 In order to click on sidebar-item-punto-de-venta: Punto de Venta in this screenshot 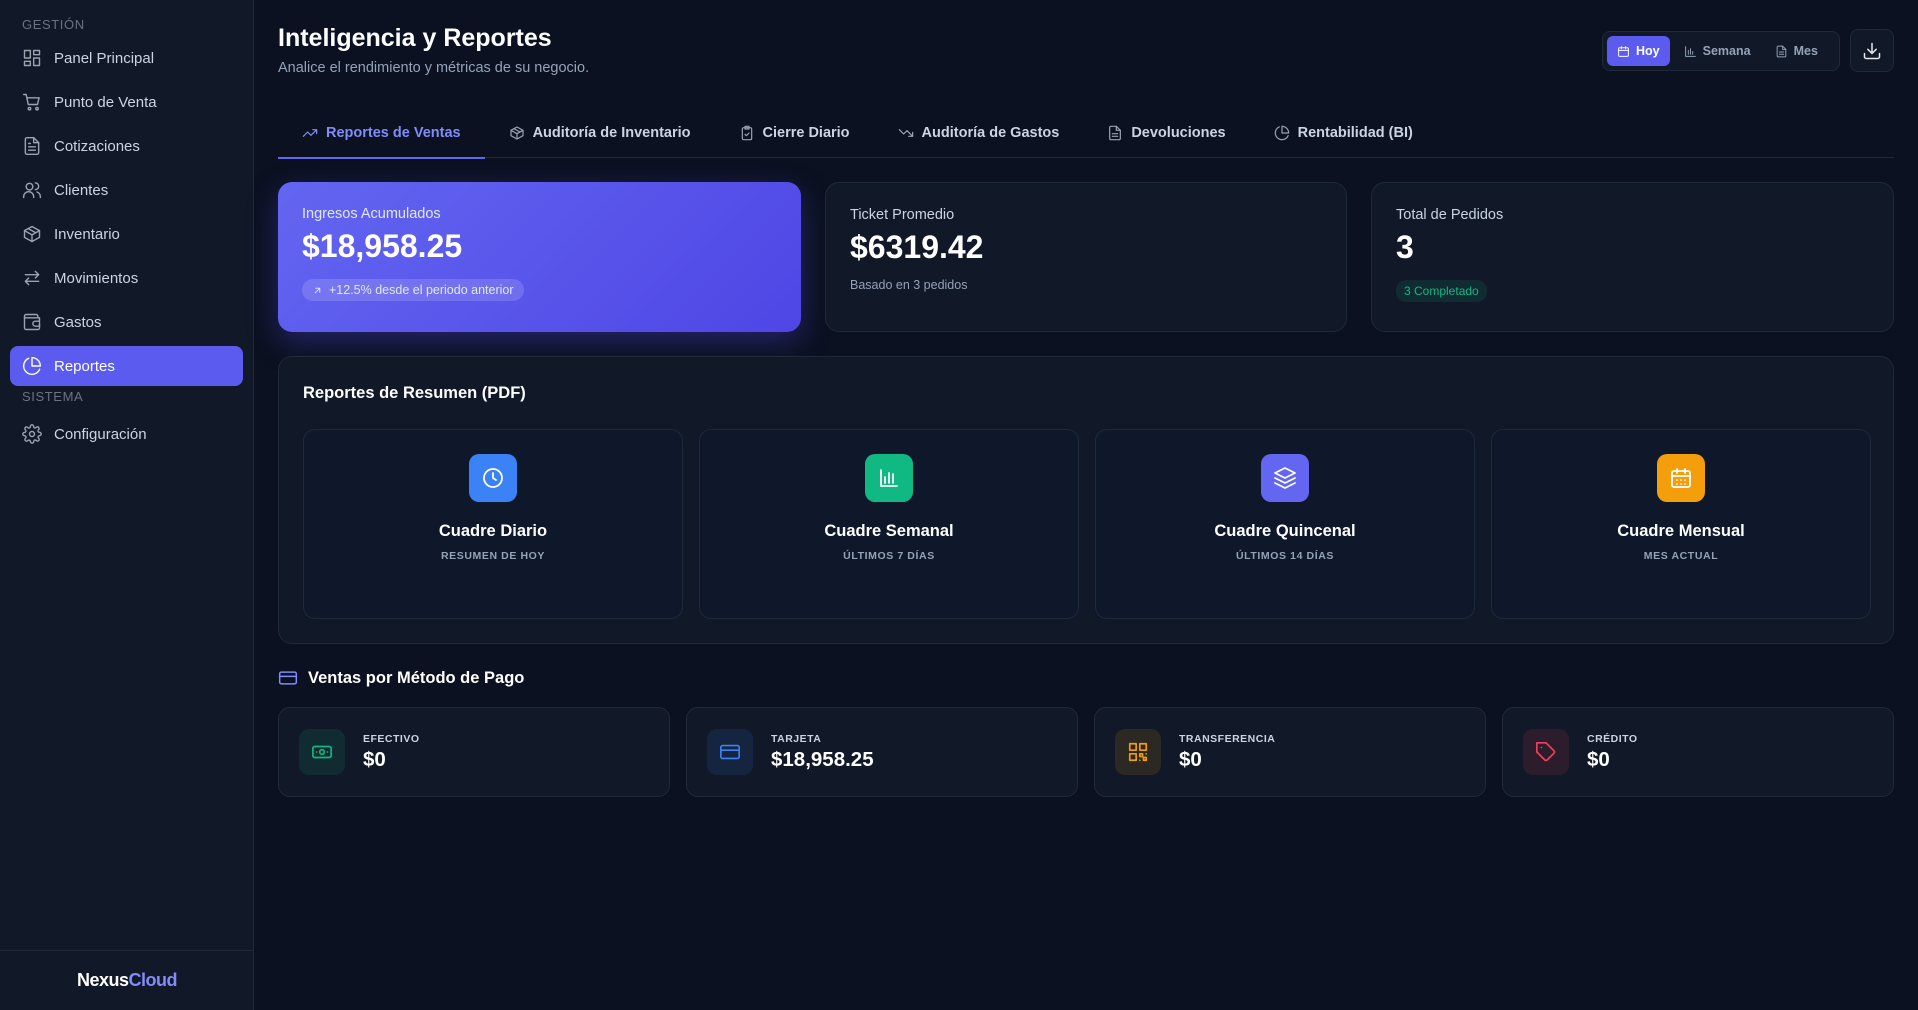, I will do `click(126, 102)`.